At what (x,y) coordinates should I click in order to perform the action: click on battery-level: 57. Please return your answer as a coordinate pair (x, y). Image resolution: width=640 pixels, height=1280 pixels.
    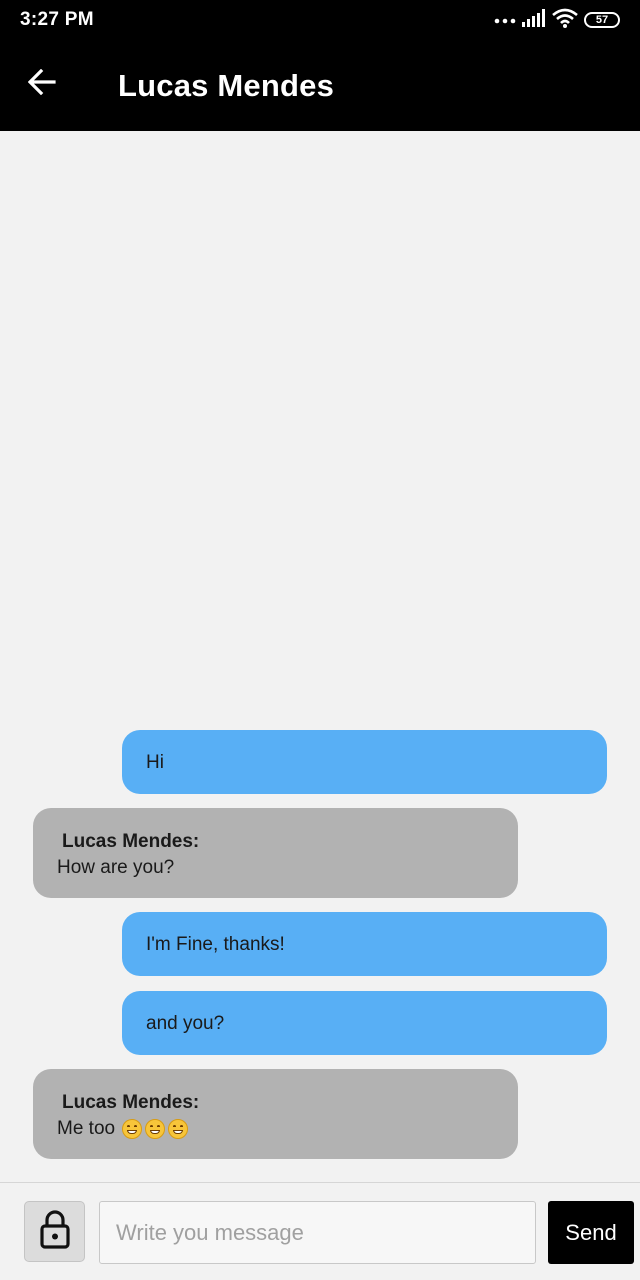
    Looking at the image, I should click on (602, 20).